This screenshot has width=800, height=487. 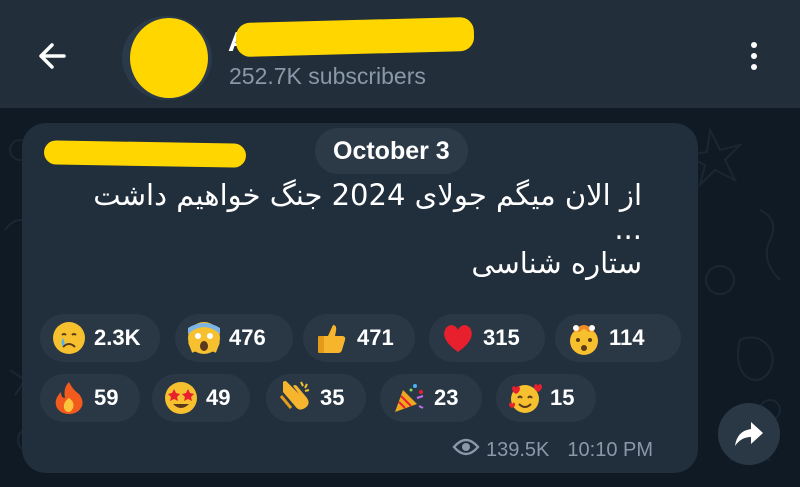 I want to click on reaction-thumbs-up: 471, so click(x=359, y=338).